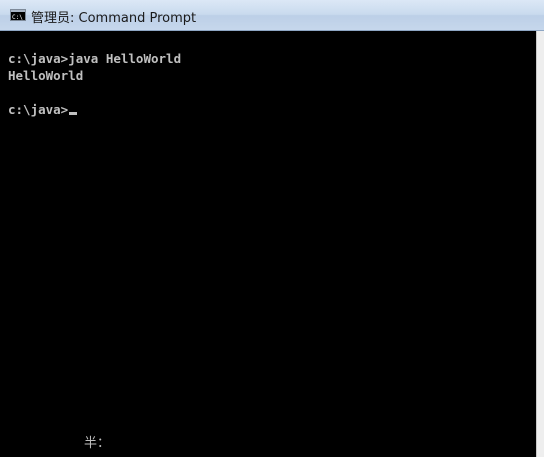 The width and height of the screenshot is (544, 457). What do you see at coordinates (114, 18) in the screenshot?
I see `window-title: 管理员: Command Prompt` at bounding box center [114, 18].